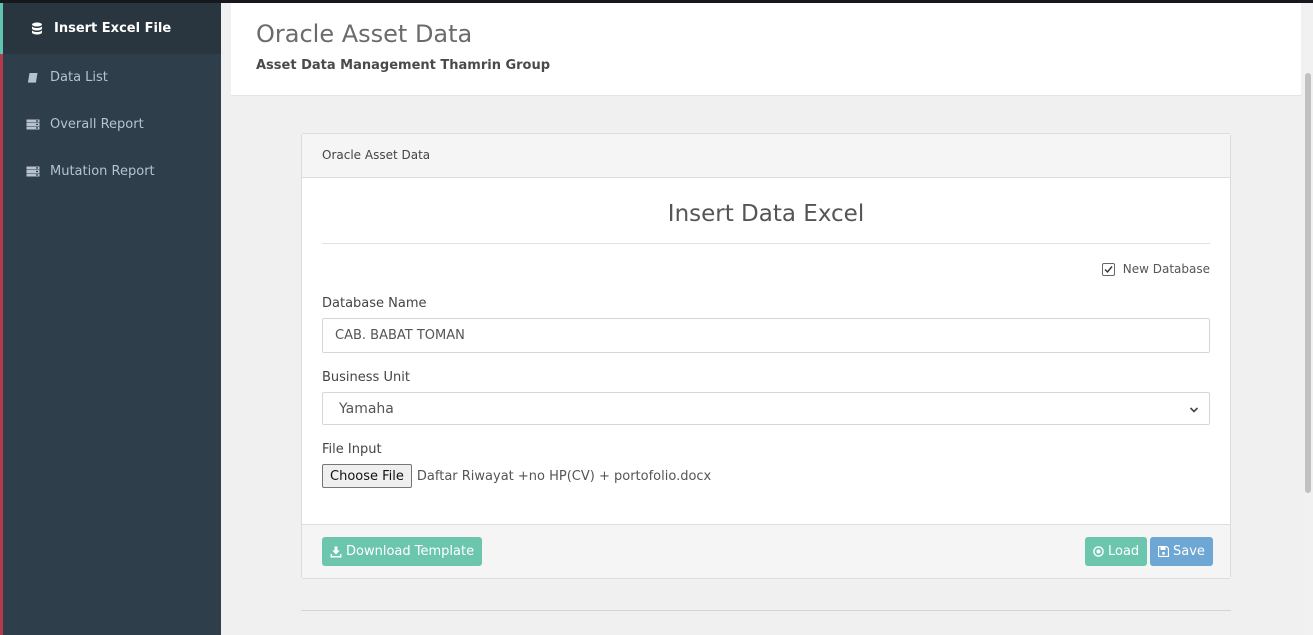 This screenshot has width=1313, height=635. I want to click on circle-play-icon, so click(1098, 551).